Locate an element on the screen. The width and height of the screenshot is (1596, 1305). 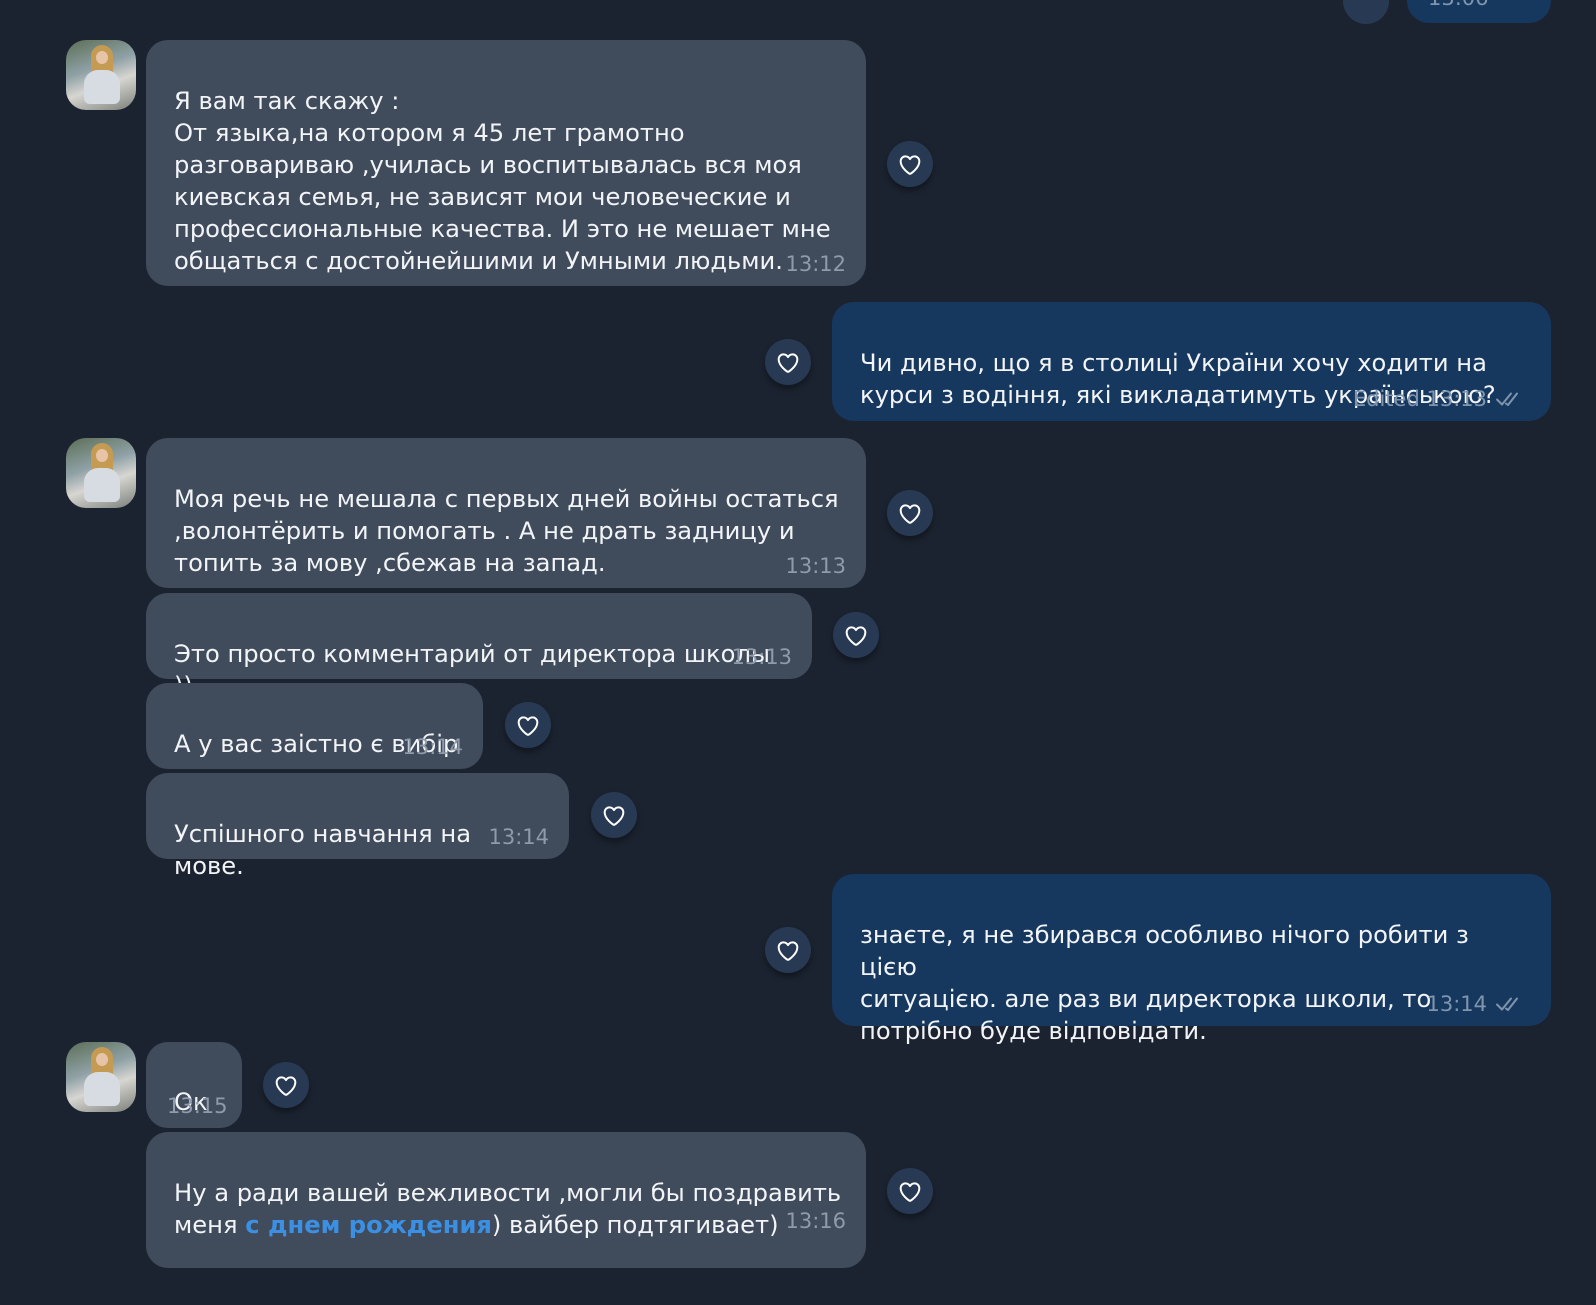
message-time: 13:16 is located at coordinates (815, 1221).